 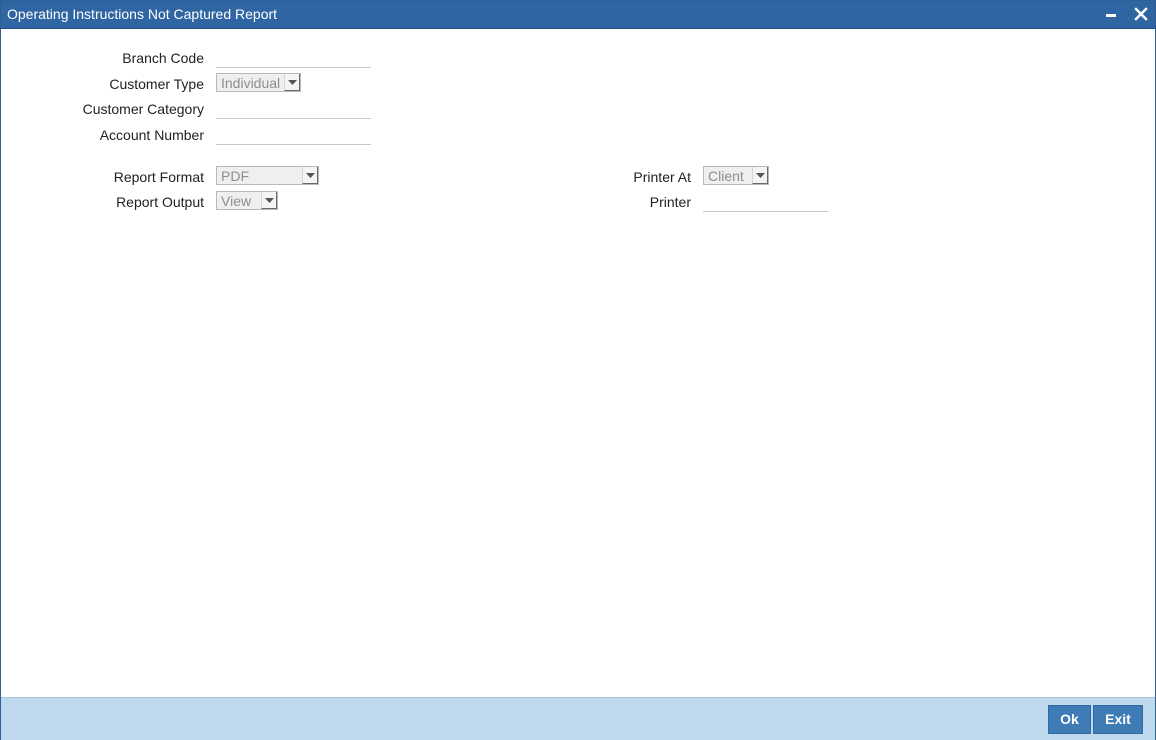 What do you see at coordinates (293, 57) in the screenshot?
I see `branch-code-input` at bounding box center [293, 57].